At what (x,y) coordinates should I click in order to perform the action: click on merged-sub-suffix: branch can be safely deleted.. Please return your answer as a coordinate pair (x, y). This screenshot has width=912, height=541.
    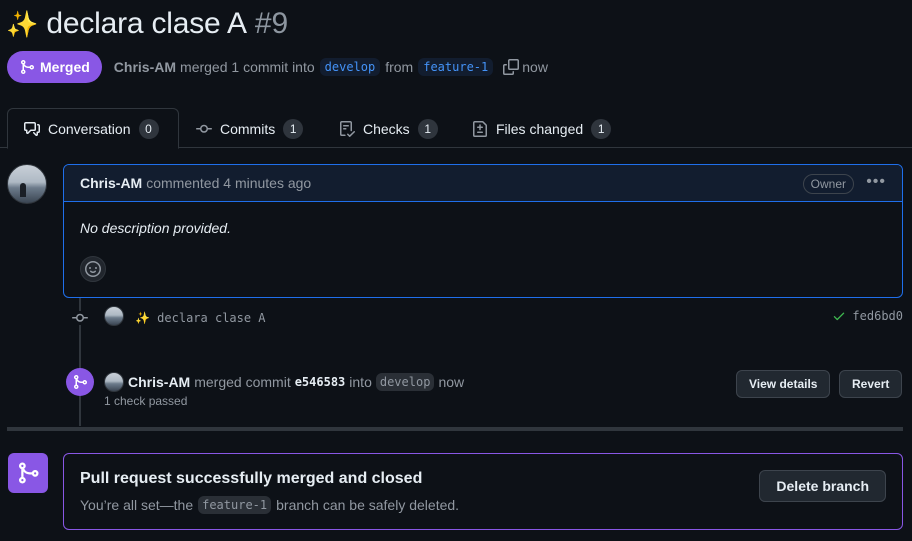
    Looking at the image, I should click on (368, 505).